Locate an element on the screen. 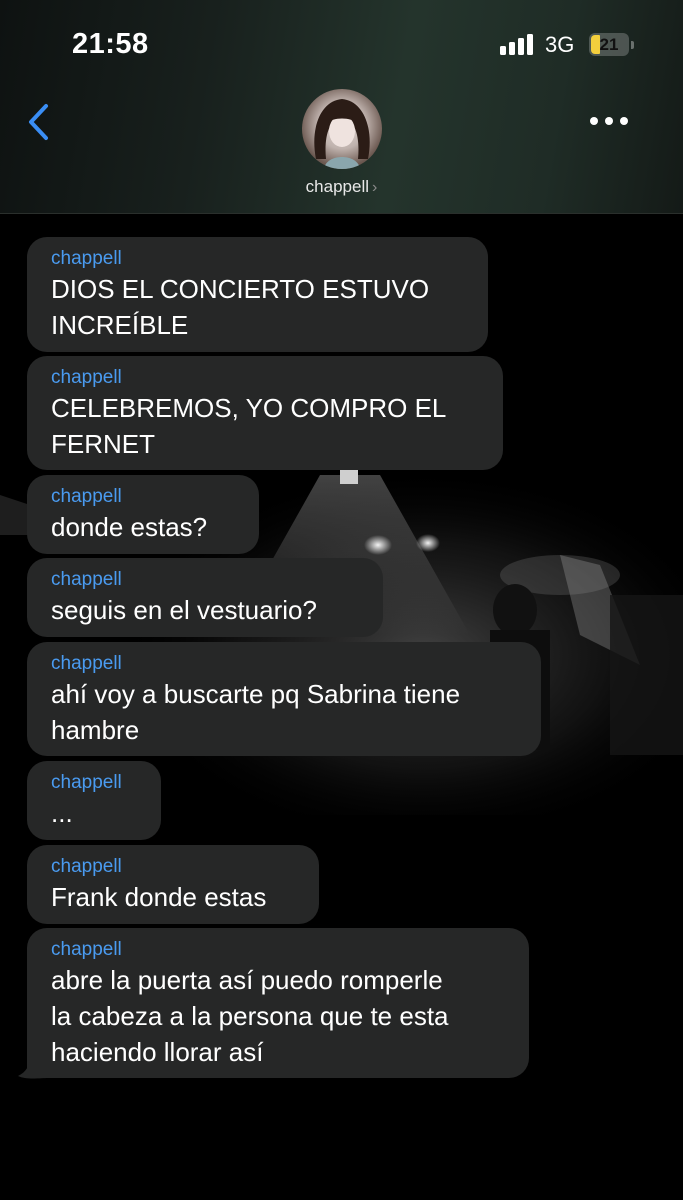 This screenshot has height=1200, width=683. message-bubble: chappell CELEBREMOS, YO COMPRO EL FERNET is located at coordinates (265, 413).